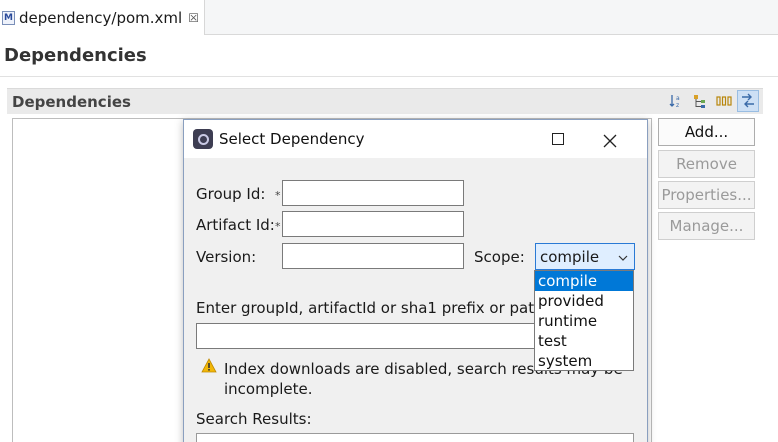  What do you see at coordinates (499, 257) in the screenshot?
I see `scope-label: Scope:` at bounding box center [499, 257].